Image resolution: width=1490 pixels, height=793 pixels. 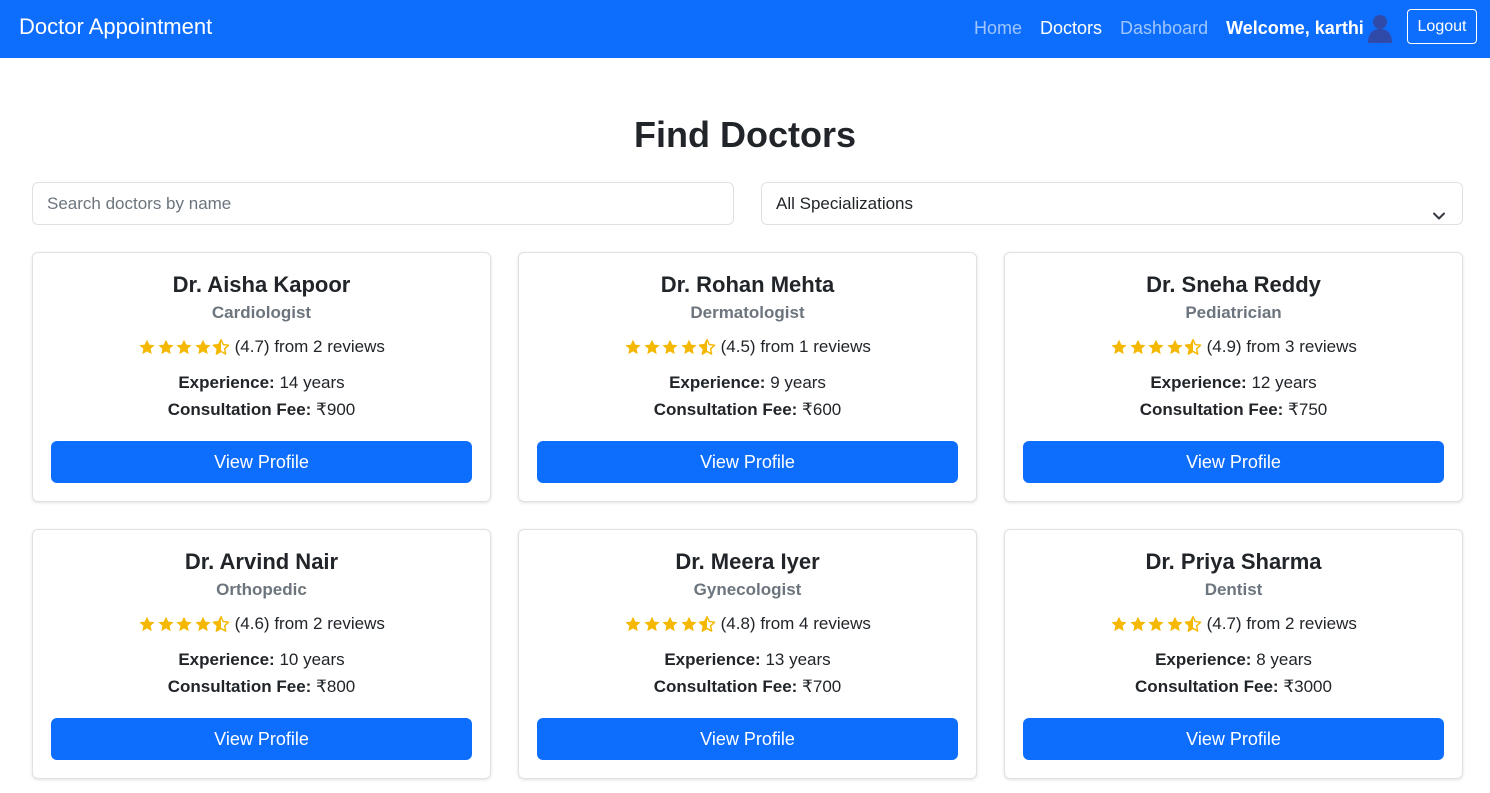 I want to click on doctor-specialization: Dentist, so click(x=1233, y=589).